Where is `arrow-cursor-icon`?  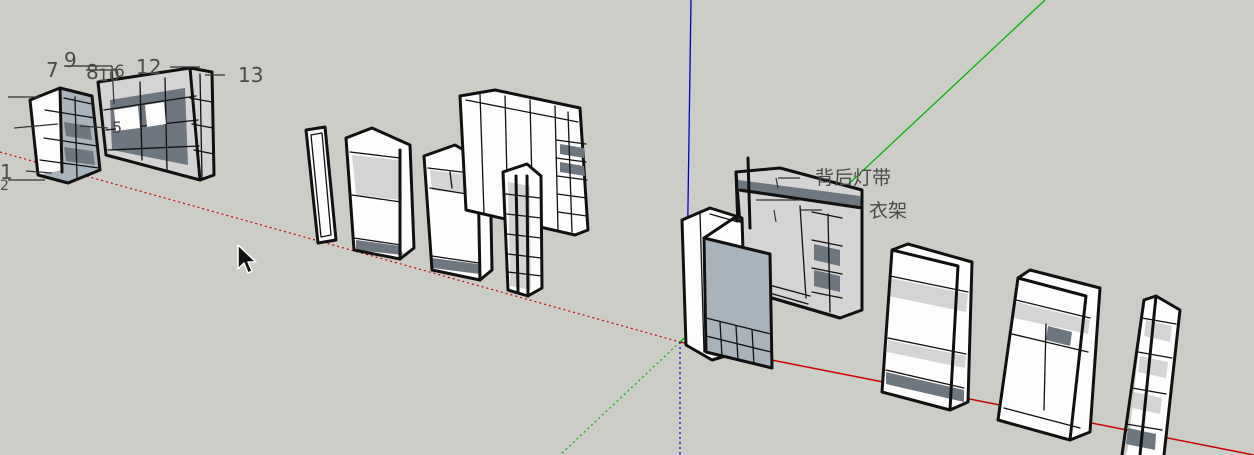
arrow-cursor-icon is located at coordinates (247, 259).